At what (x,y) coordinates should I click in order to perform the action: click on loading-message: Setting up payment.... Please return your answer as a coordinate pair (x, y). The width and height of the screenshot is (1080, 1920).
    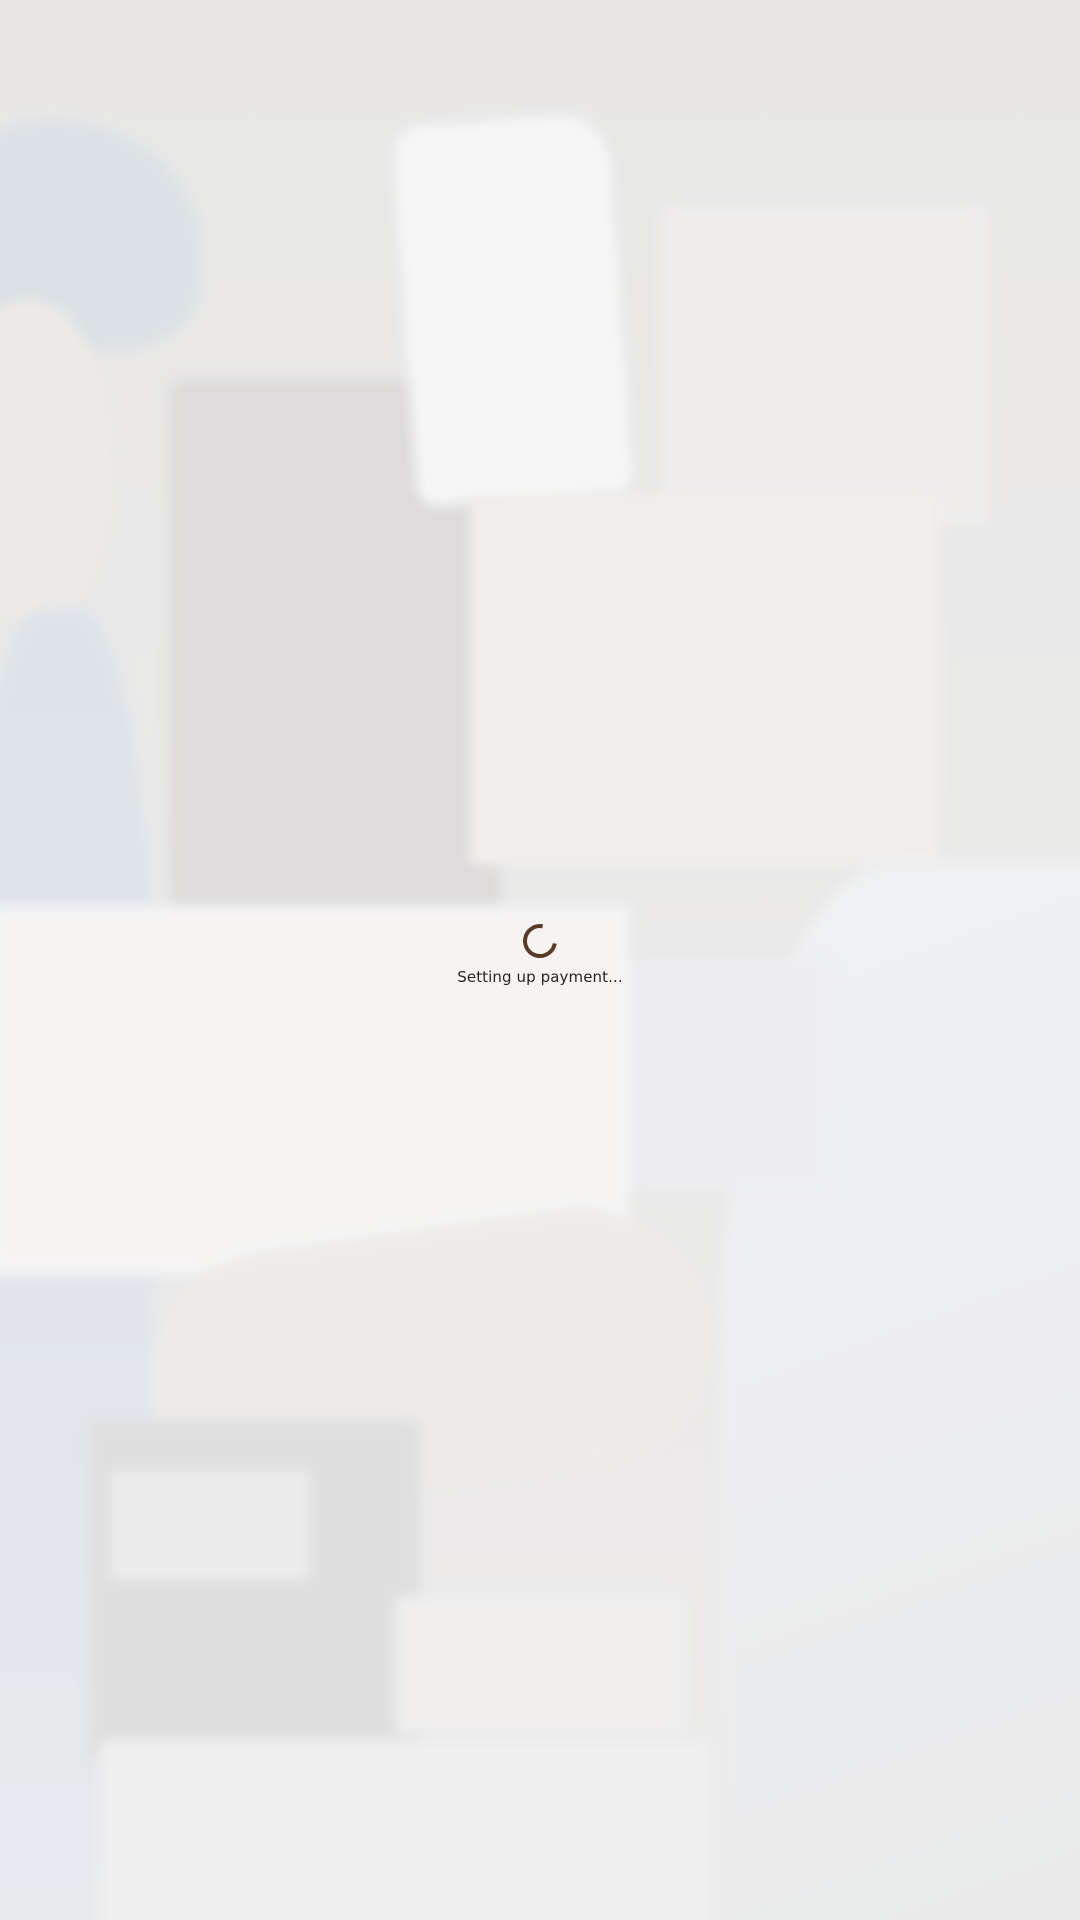
    Looking at the image, I should click on (540, 977).